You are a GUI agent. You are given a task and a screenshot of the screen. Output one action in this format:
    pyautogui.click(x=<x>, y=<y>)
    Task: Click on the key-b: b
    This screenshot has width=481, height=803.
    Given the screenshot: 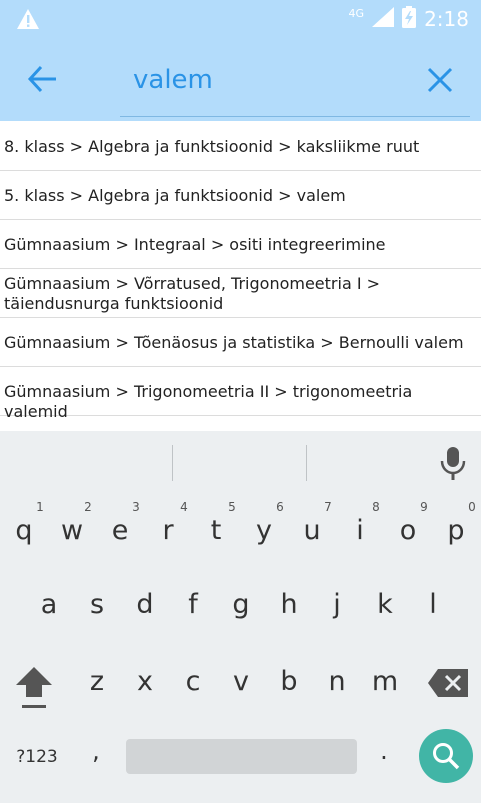 What is the action you would take?
    pyautogui.click(x=289, y=682)
    